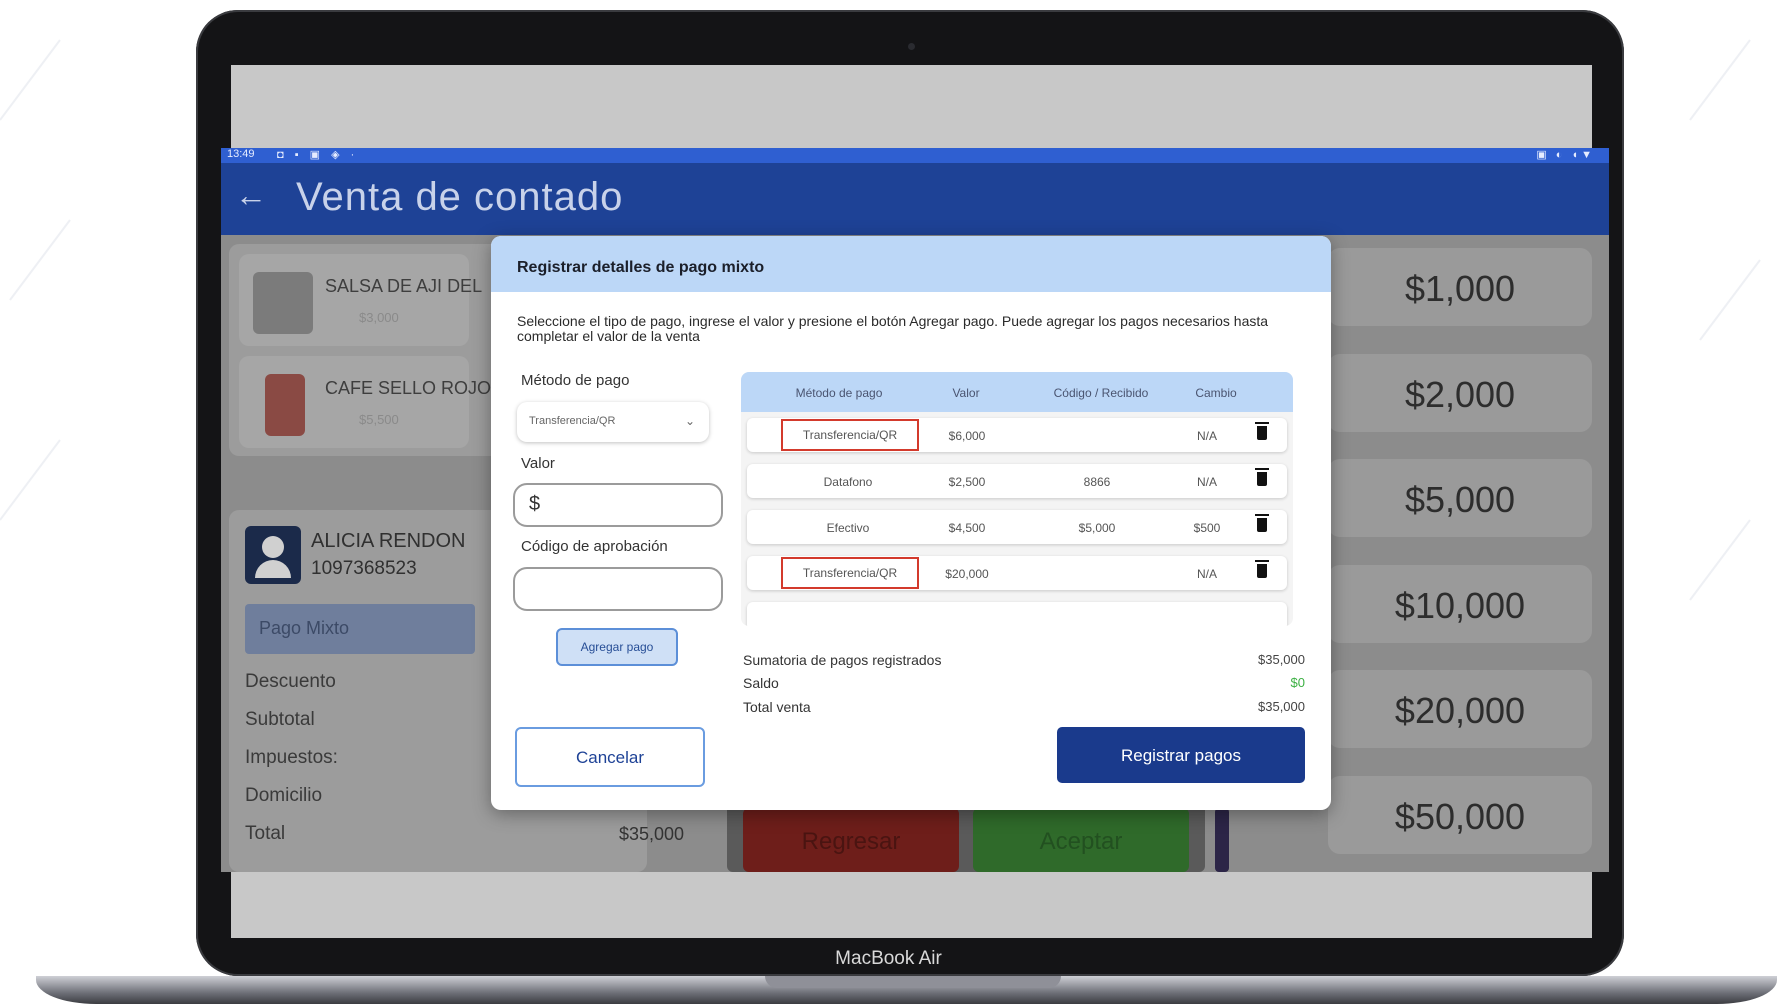 The width and height of the screenshot is (1777, 1004). I want to click on cart-item: SALSA DE AJI DEL $3,000, so click(360, 300).